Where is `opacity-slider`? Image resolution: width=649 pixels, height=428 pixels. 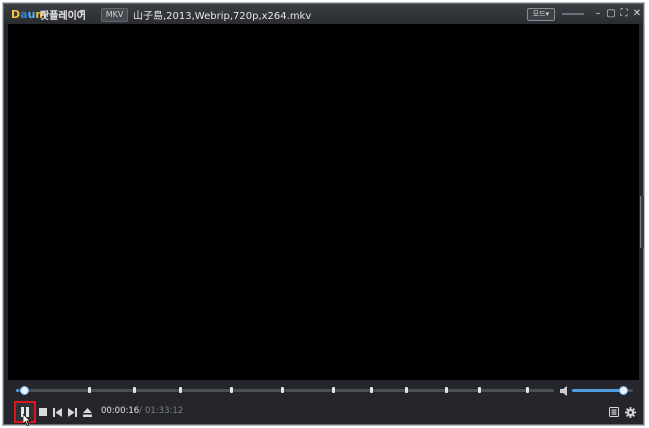 opacity-slider is located at coordinates (573, 14).